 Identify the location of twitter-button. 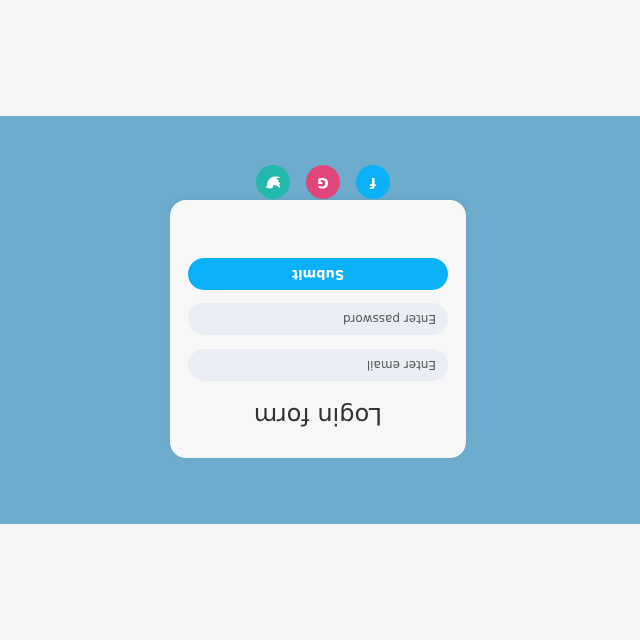
(273, 182).